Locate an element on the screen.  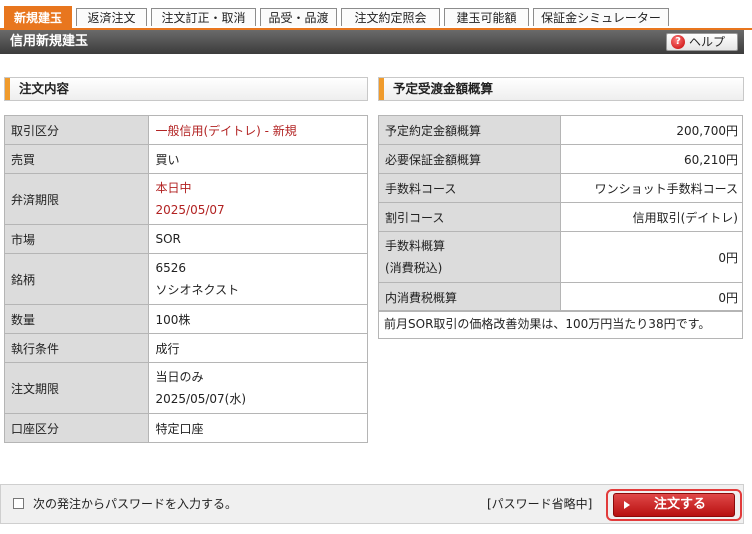
row-label: 必要保証金額概算 is located at coordinates (469, 159).